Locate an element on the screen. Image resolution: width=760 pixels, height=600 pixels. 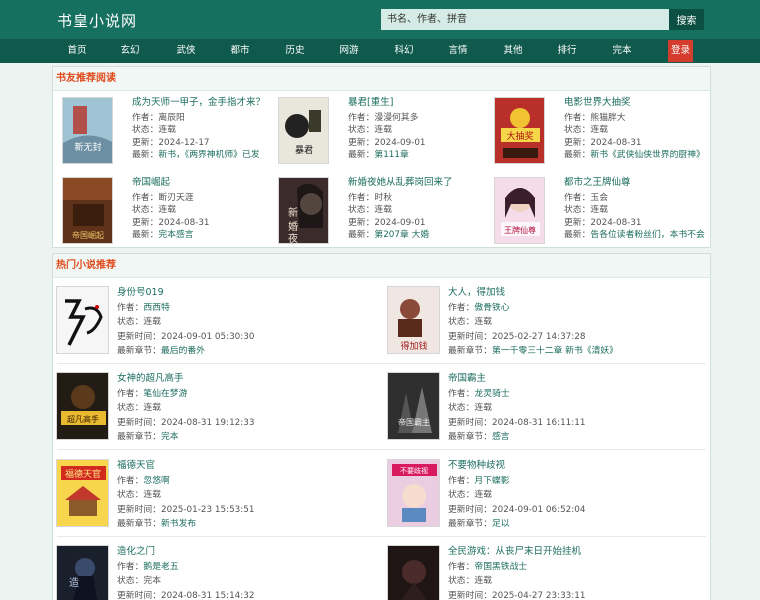
book-title: 造化之门 is located at coordinates (185, 552).